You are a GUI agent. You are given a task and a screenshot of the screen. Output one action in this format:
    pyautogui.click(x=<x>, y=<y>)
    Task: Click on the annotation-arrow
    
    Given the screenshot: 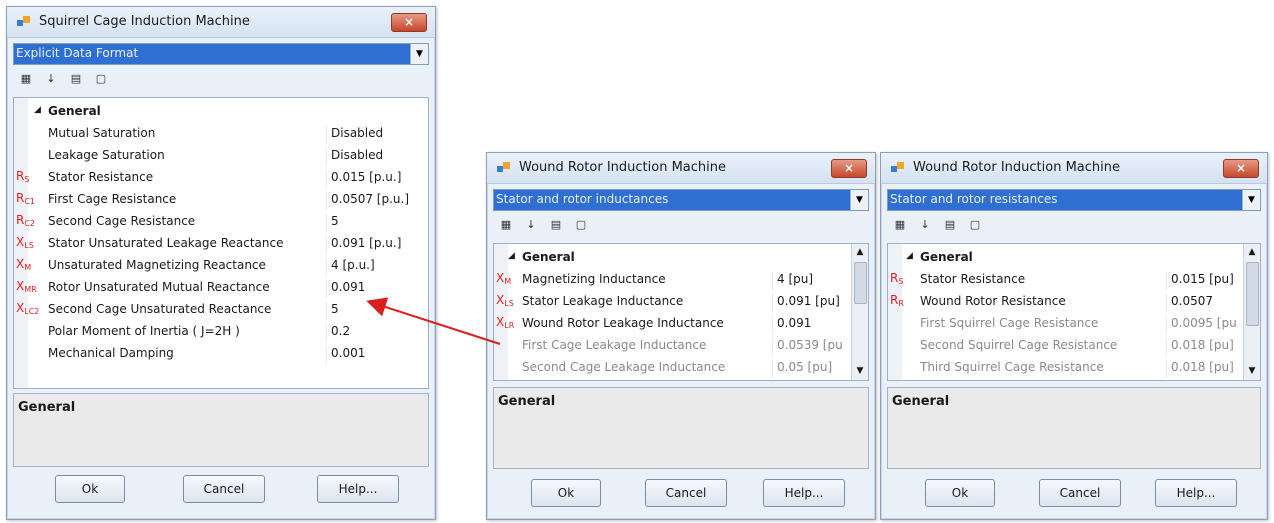 What is the action you would take?
    pyautogui.click(x=433, y=321)
    